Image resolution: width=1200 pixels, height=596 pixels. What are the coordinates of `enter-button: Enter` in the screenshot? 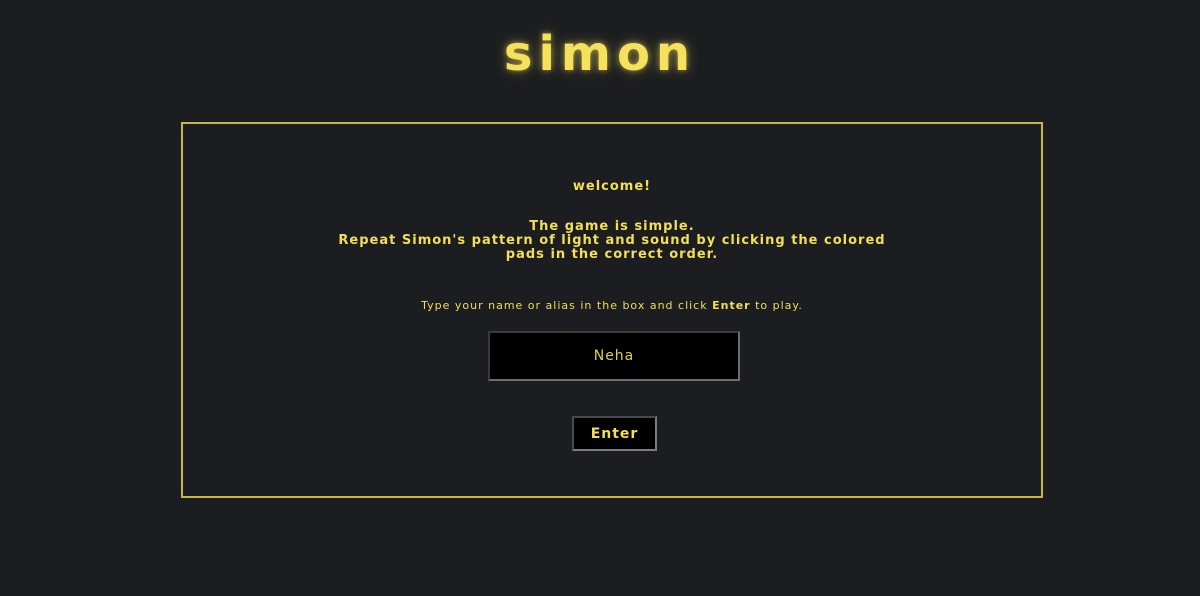 It's located at (614, 433).